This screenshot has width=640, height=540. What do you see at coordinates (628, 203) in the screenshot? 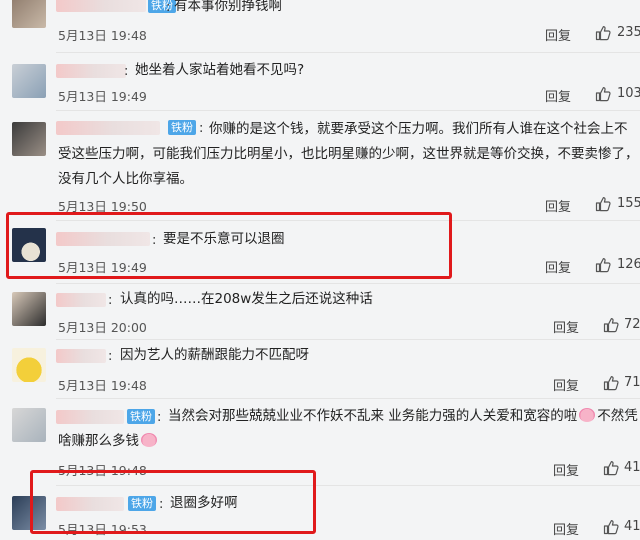
I see `like-count: 155` at bounding box center [628, 203].